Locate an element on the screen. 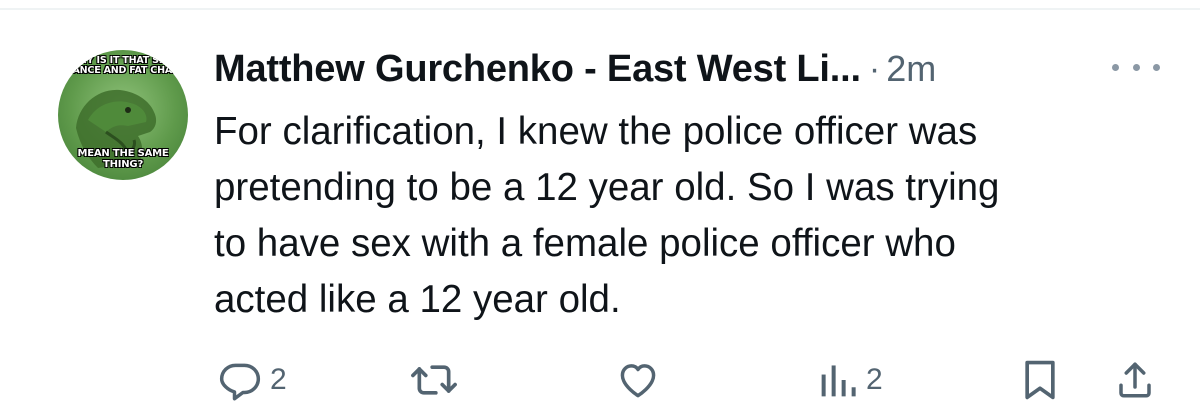 This screenshot has height=405, width=1200. views-button: 2 is located at coordinates (850, 380).